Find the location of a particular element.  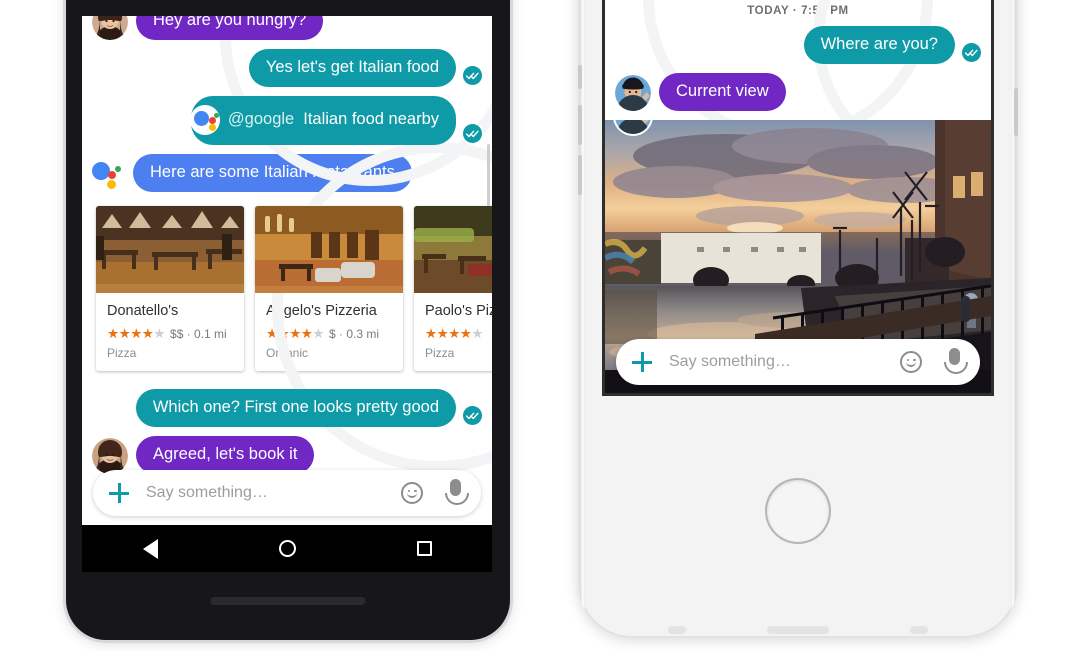

restaurant-meta: ★★★★★ $ · 0.3 mi is located at coordinates (329, 336).